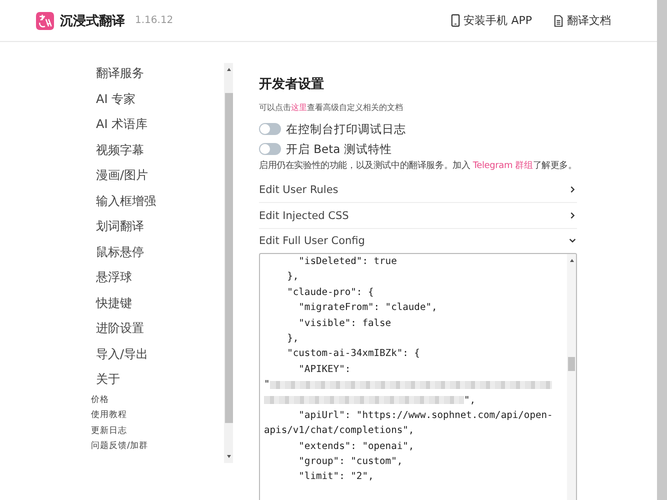 This screenshot has width=667, height=500. Describe the element at coordinates (353, 354) in the screenshot. I see `code-line: "custom-ai-34xmIBZk": {` at that location.